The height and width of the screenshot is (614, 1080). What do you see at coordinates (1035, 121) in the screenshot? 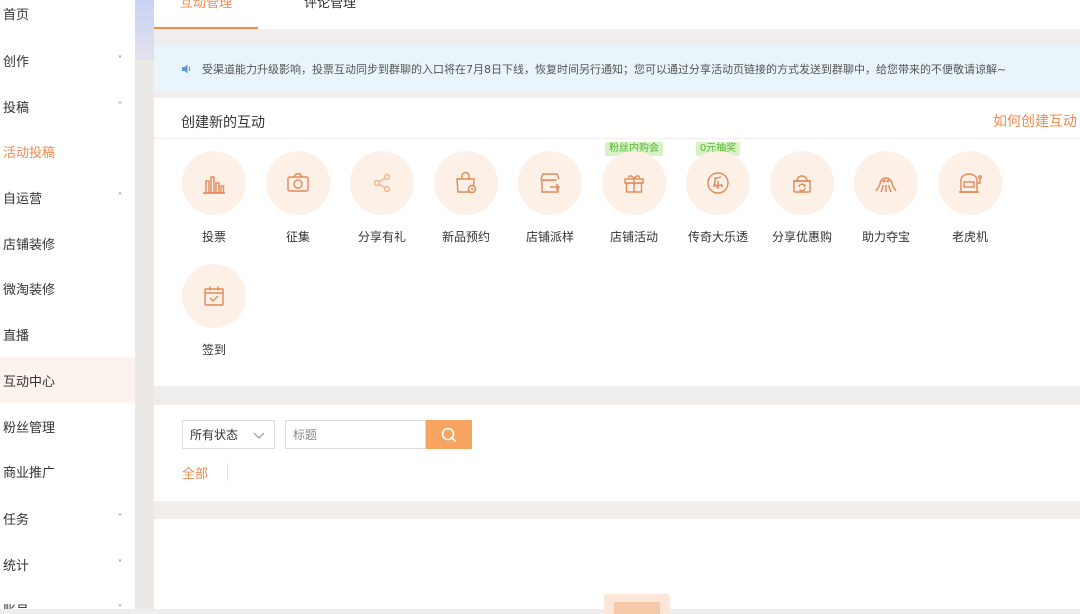
I see `how-to-create-link: 如何创建互动` at bounding box center [1035, 121].